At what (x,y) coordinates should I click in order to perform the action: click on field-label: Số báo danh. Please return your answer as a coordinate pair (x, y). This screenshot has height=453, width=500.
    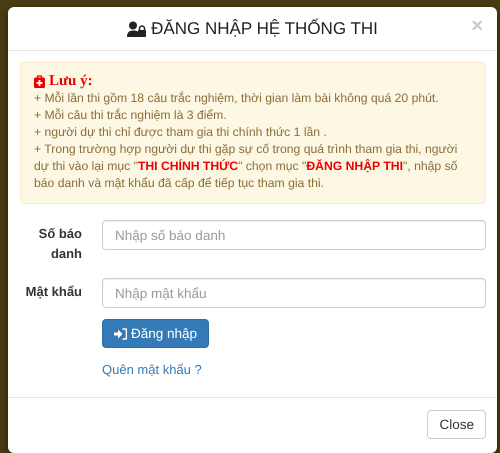
    Looking at the image, I should click on (60, 244).